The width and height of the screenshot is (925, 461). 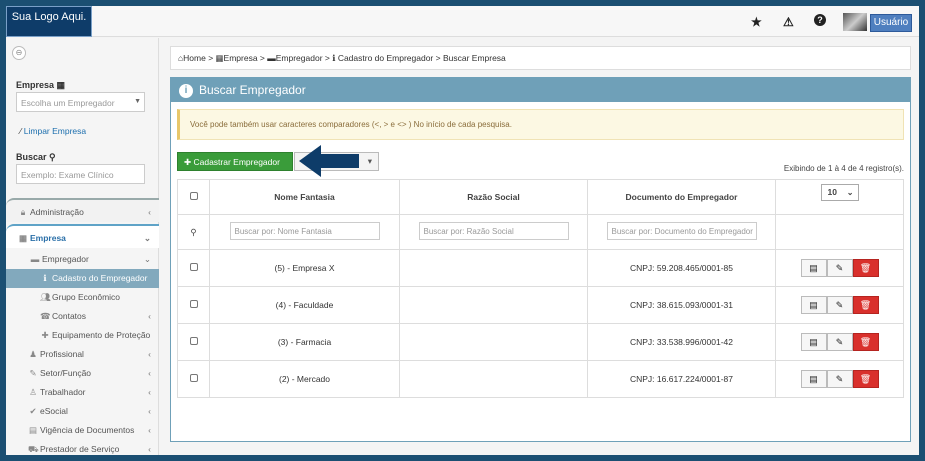 I want to click on warning-icon: ⚠, so click(x=788, y=22).